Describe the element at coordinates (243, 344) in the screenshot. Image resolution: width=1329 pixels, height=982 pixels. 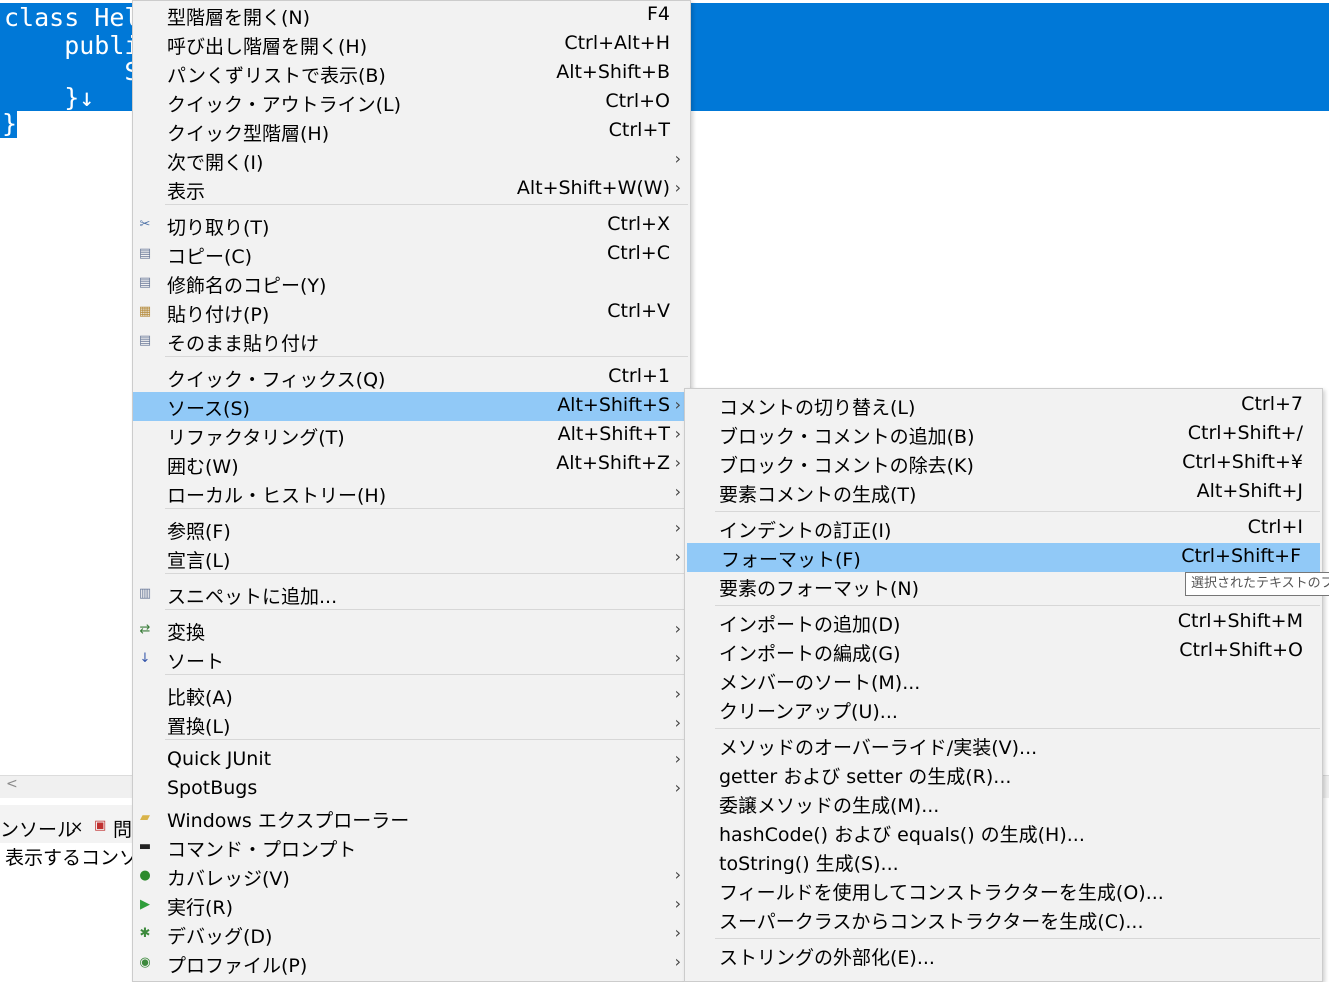
I see `menu-item-label: そのまま貼り付け` at that location.